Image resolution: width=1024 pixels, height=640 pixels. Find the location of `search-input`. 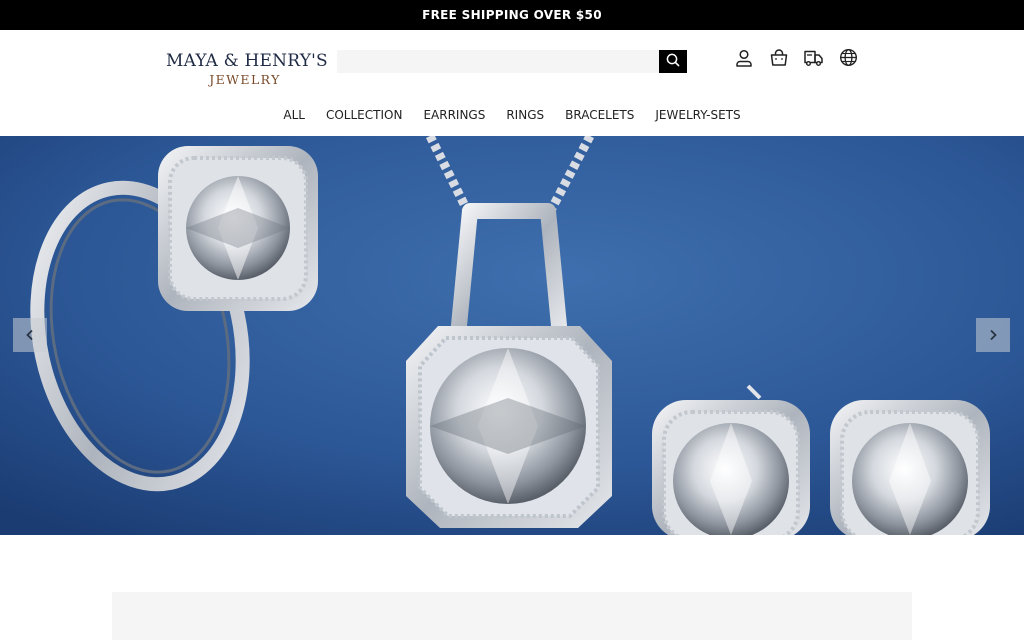

search-input is located at coordinates (498, 61).